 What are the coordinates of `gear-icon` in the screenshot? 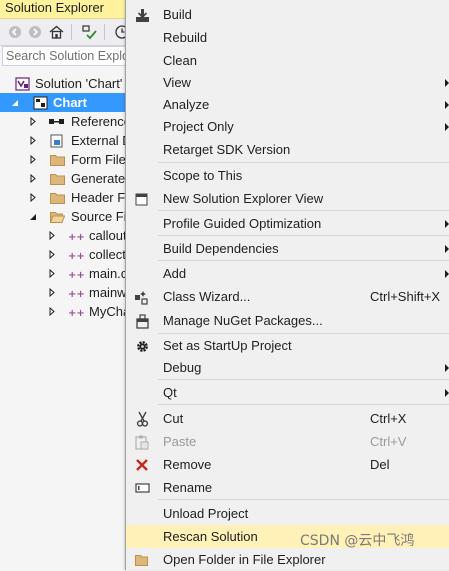 It's located at (142, 346).